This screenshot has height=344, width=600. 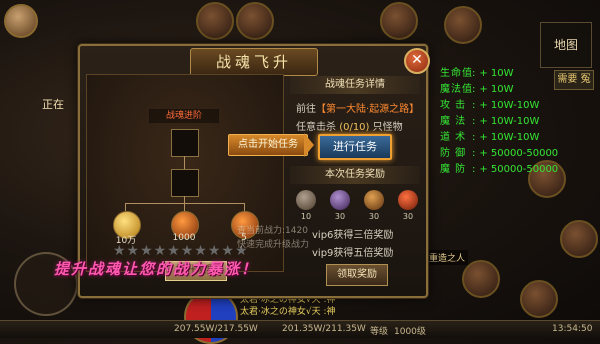 I want to click on vip6-bonus: vip6获得三倍奖励, so click(x=353, y=235).